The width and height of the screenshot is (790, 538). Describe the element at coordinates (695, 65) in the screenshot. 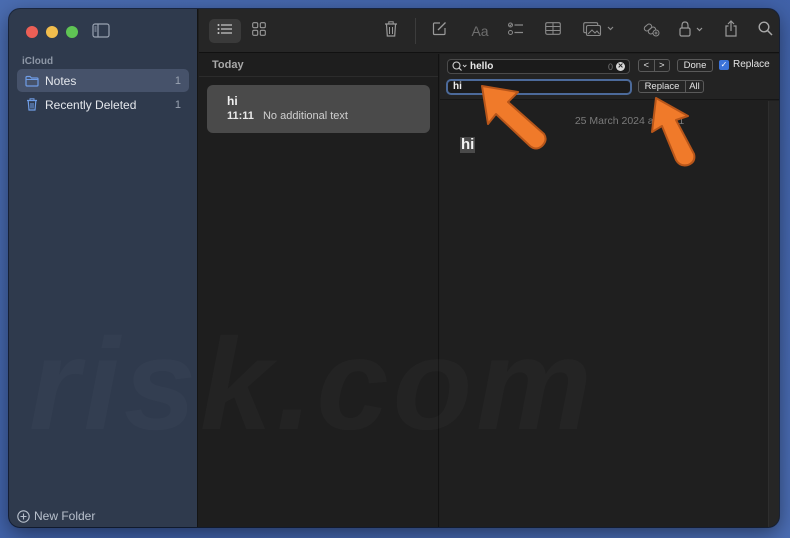

I see `done-button: Done` at that location.